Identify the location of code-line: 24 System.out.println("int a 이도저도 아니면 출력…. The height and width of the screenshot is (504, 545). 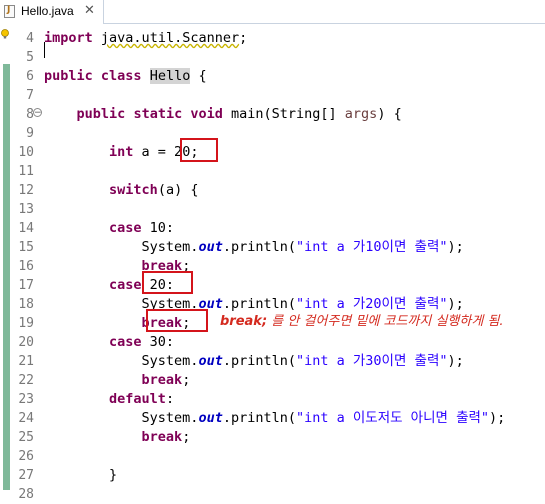
(272, 418).